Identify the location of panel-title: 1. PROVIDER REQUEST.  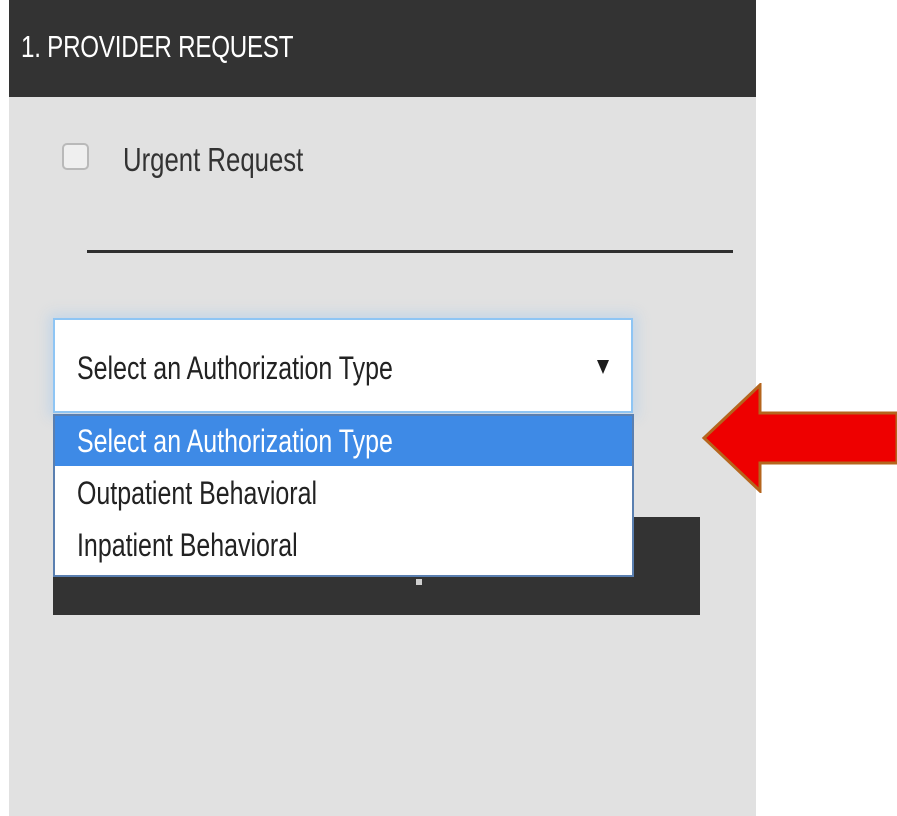
(157, 46).